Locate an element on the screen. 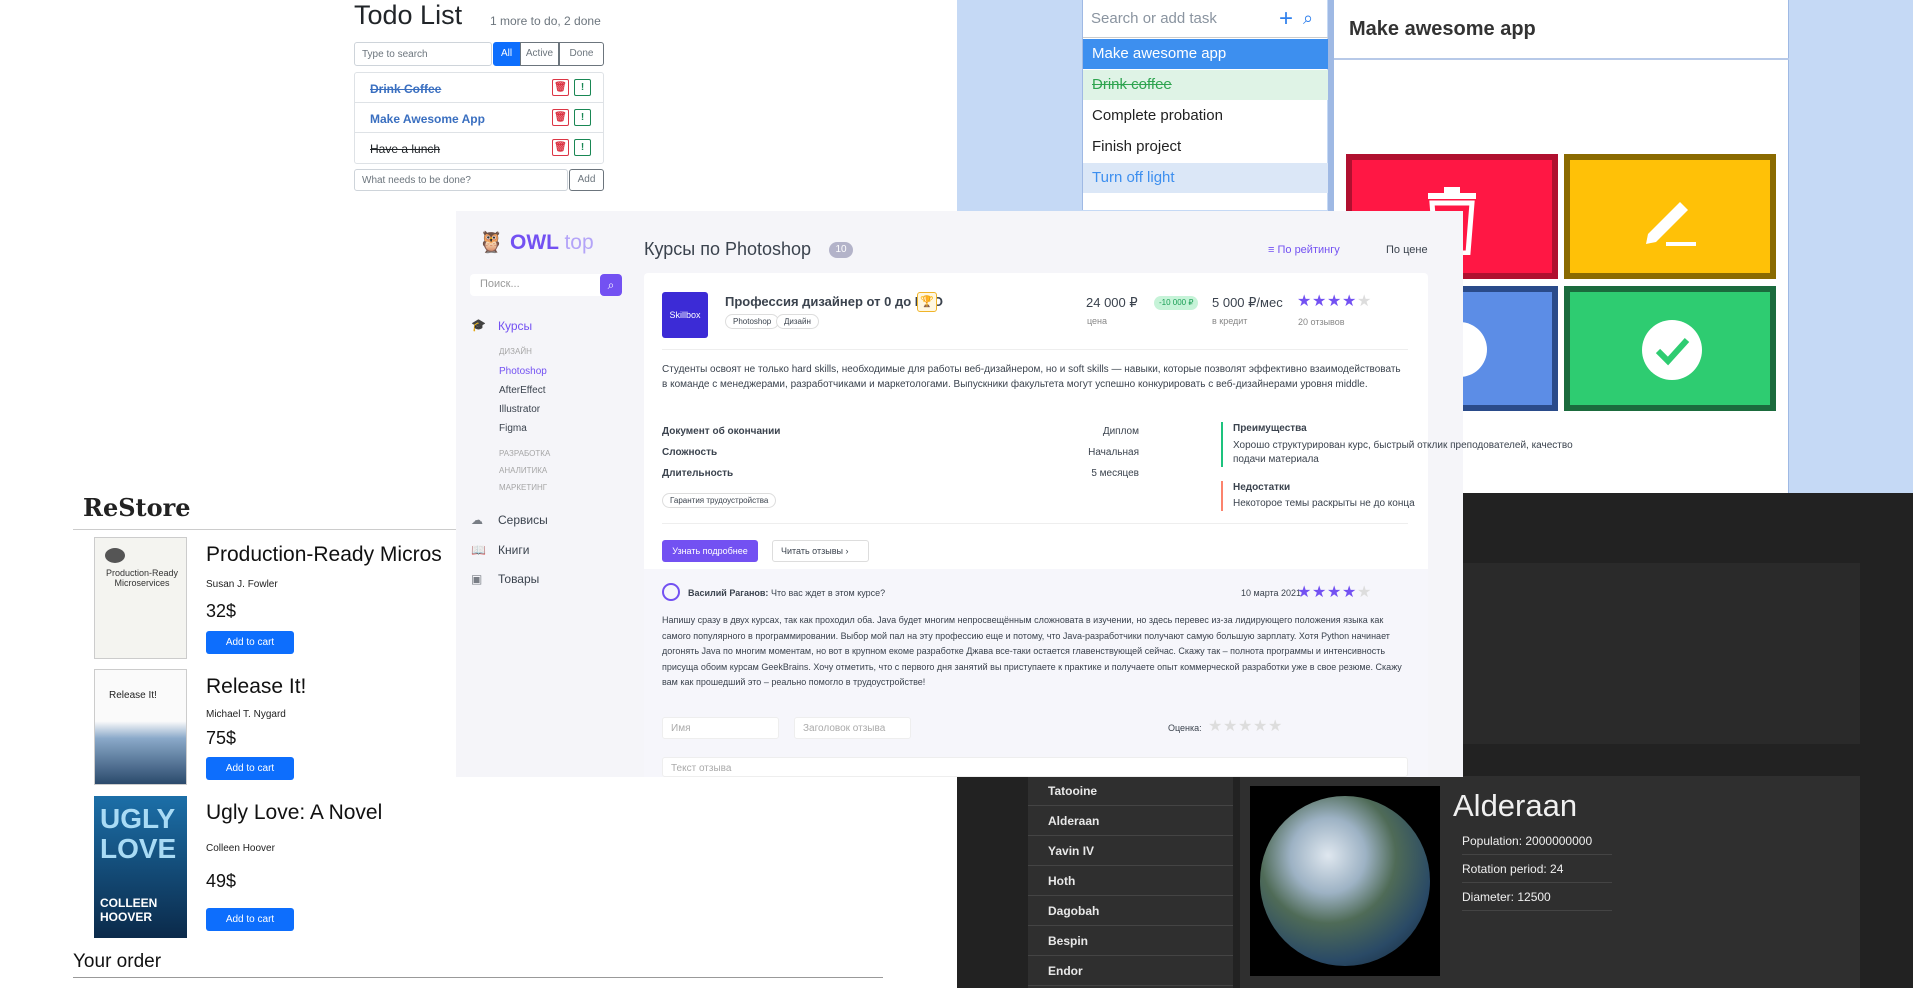  plus-icon: + is located at coordinates (1286, 19).